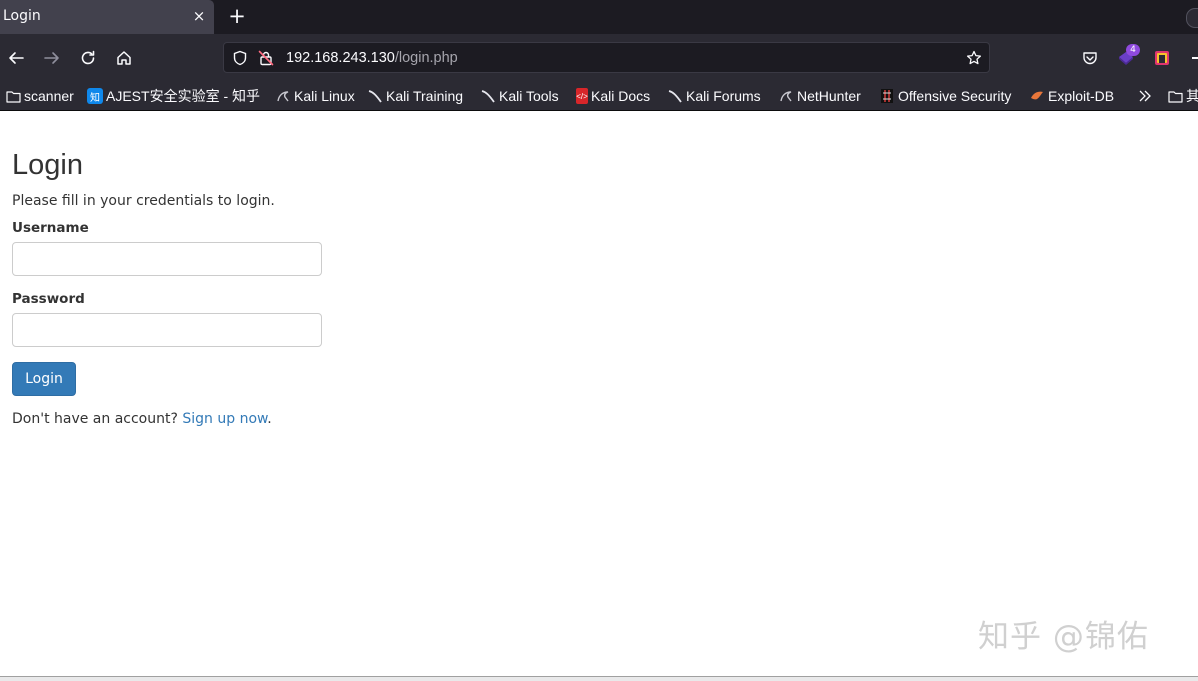 The width and height of the screenshot is (1198, 681). I want to click on bookmark-label: Exploit-DB, so click(1081, 96).